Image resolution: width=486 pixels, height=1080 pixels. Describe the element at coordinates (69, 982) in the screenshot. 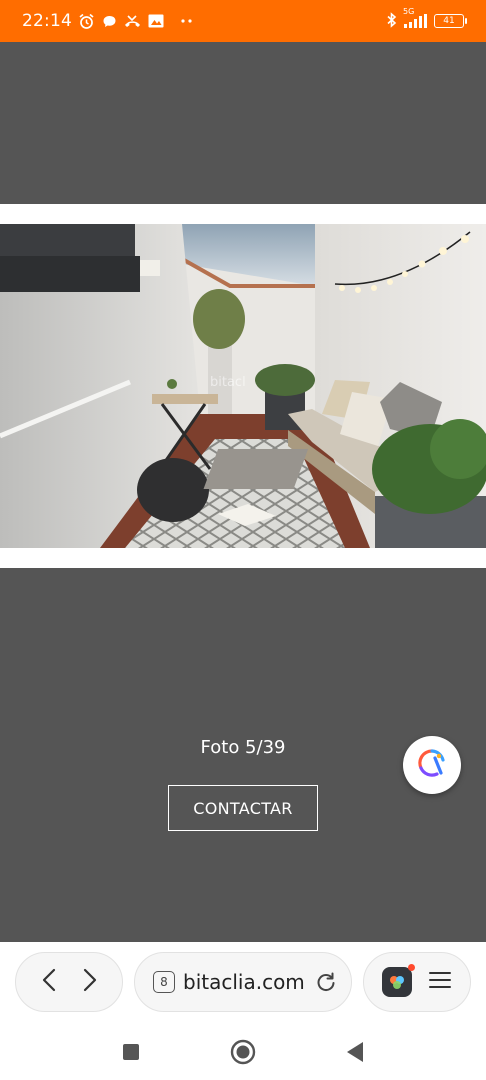

I see `navigation-controls` at that location.